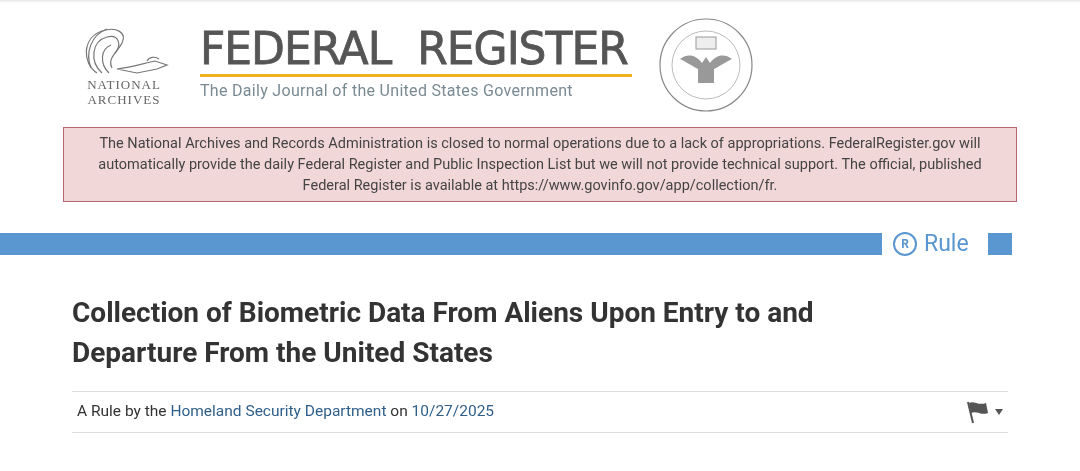 This screenshot has width=1080, height=471. What do you see at coordinates (946, 244) in the screenshot?
I see `document-type: Rule` at bounding box center [946, 244].